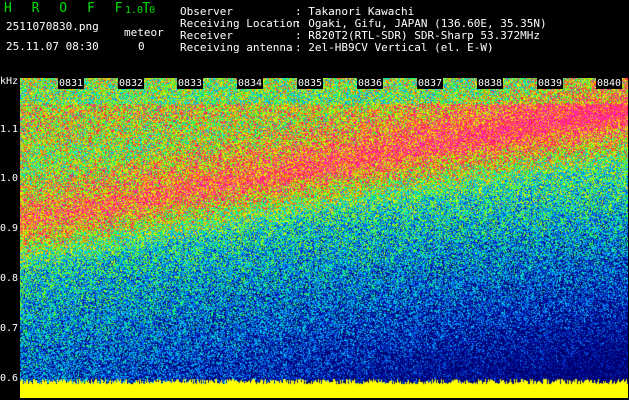 The height and width of the screenshot is (400, 629). What do you see at coordinates (9, 378) in the screenshot?
I see `y-tick-label: 0.6` at bounding box center [9, 378].